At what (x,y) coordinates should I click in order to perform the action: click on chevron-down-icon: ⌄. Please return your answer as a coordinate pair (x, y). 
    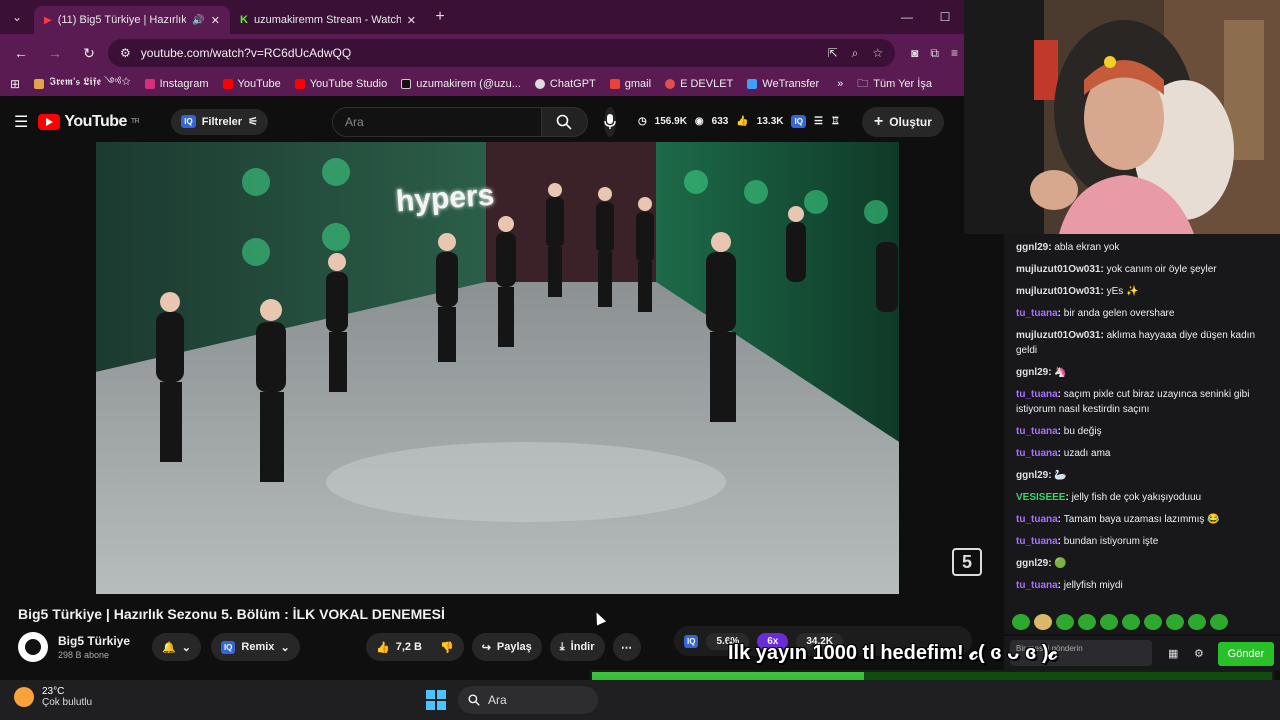
    Looking at the image, I should click on (186, 647).